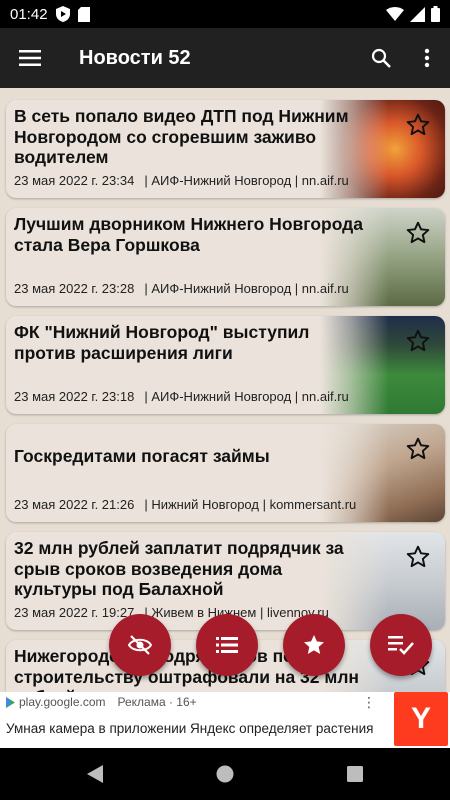 The height and width of the screenshot is (800, 450). Describe the element at coordinates (142, 456) in the screenshot. I see `article-title: Госкредитами погасят займы` at that location.